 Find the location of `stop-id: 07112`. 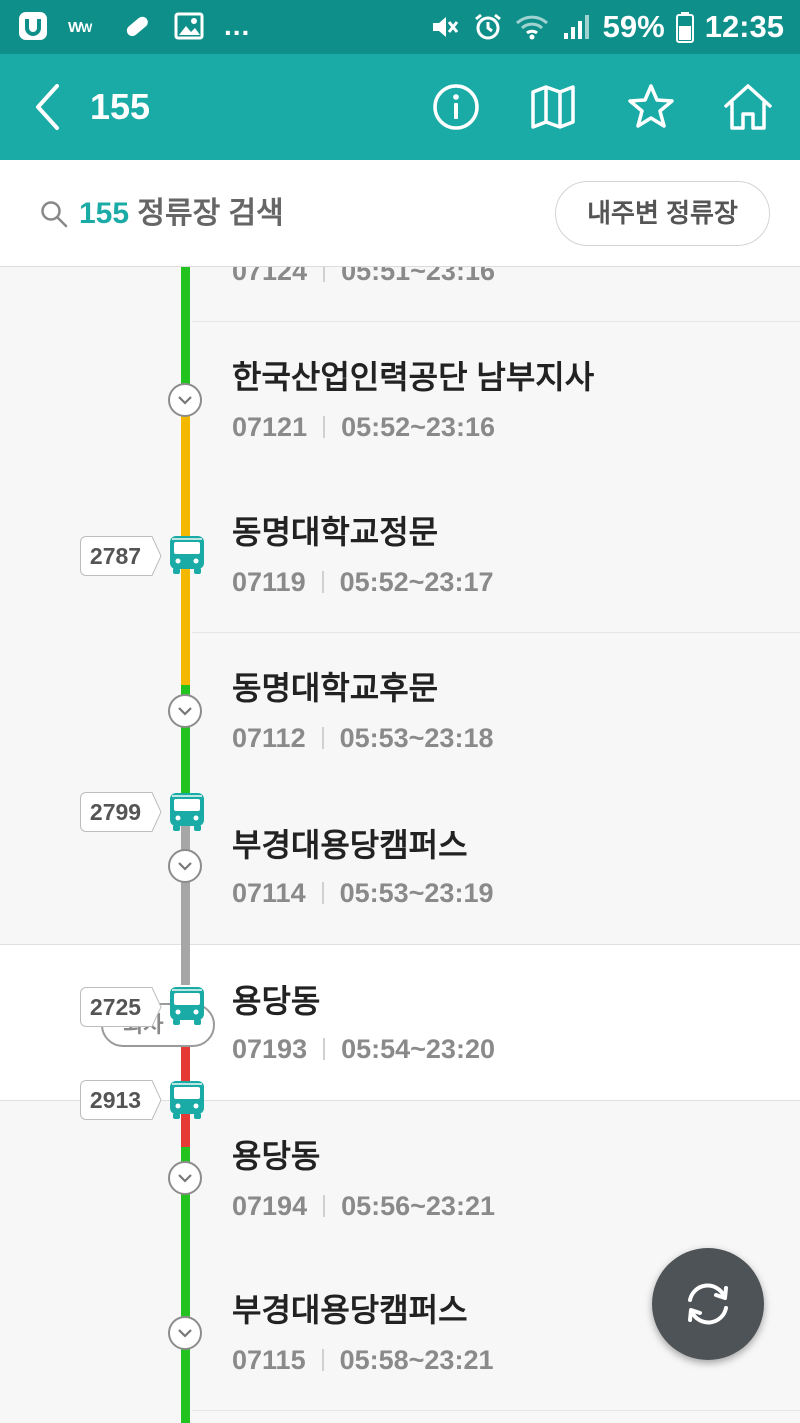

stop-id: 07112 is located at coordinates (269, 738).